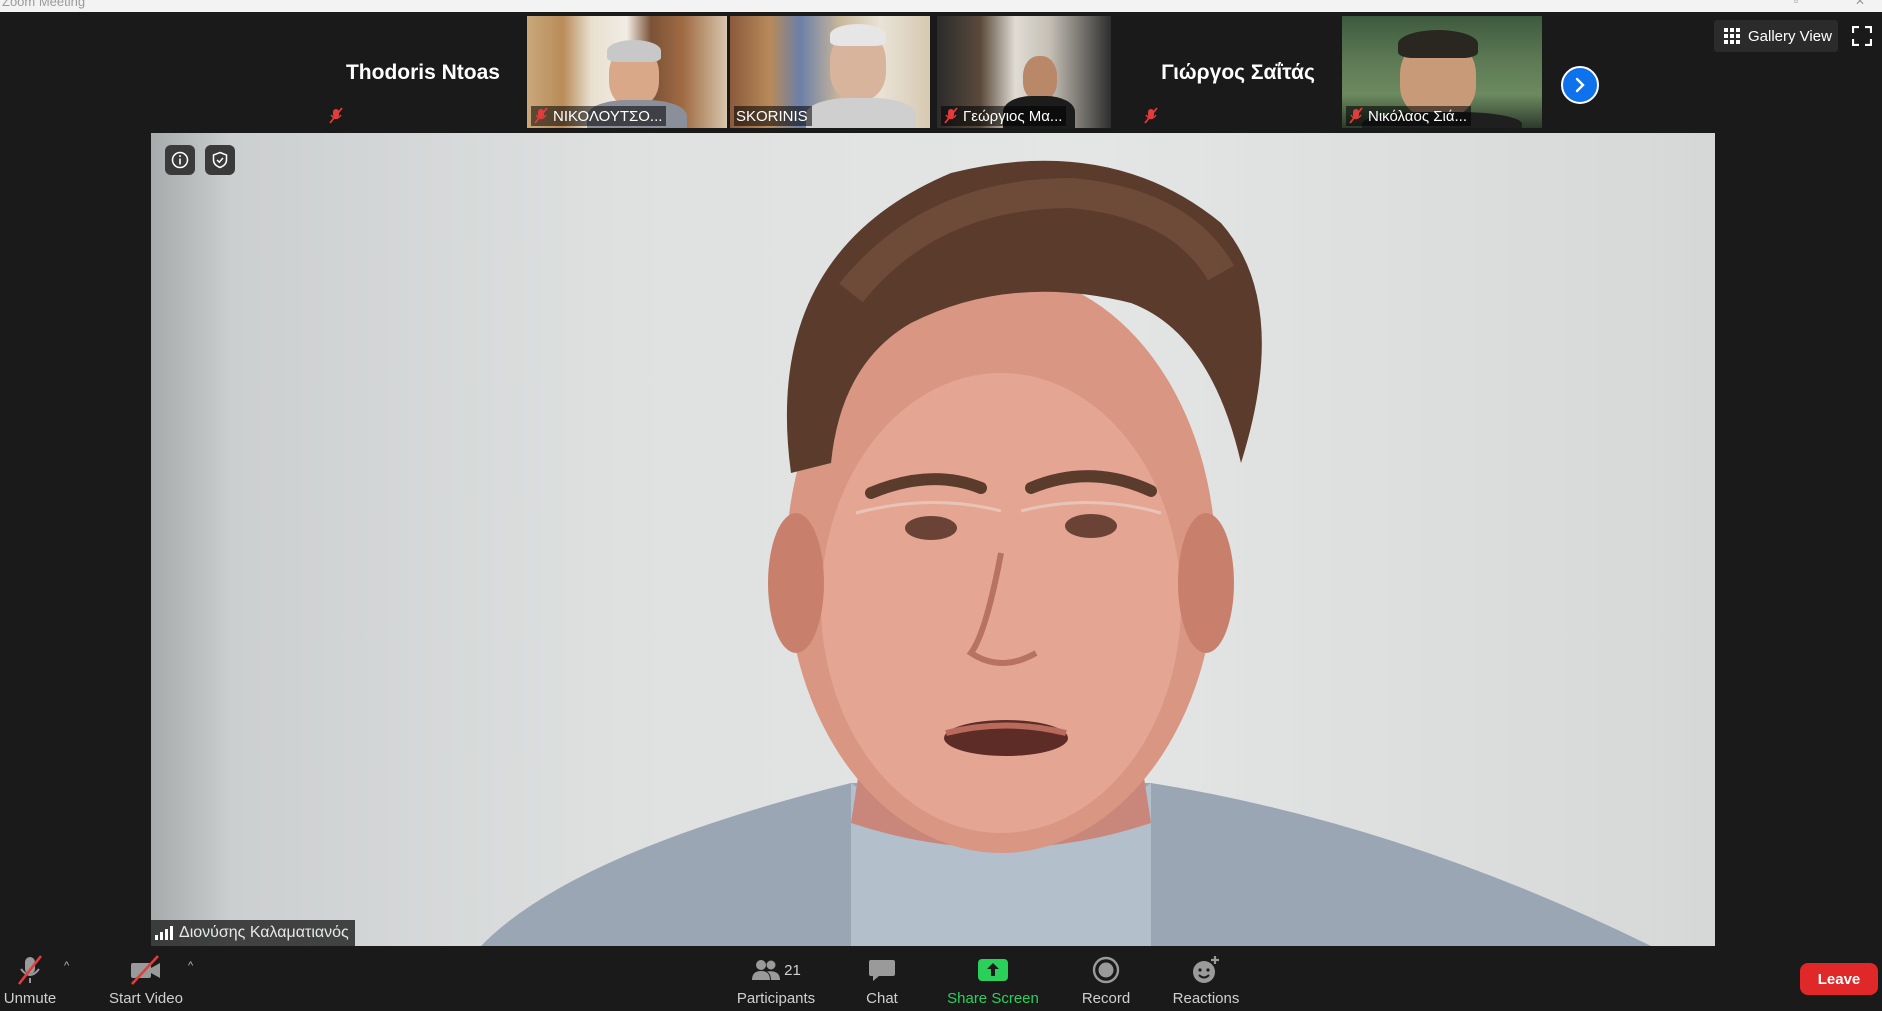 The image size is (1882, 1011). I want to click on share-screen-icon, so click(993, 970).